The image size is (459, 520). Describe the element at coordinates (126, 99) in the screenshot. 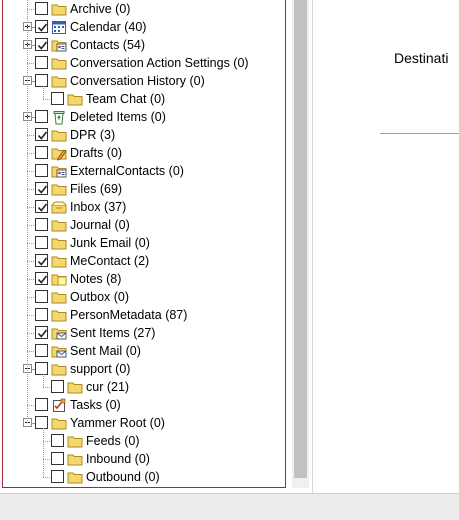

I see `folder-label: Team Chat (0)` at that location.